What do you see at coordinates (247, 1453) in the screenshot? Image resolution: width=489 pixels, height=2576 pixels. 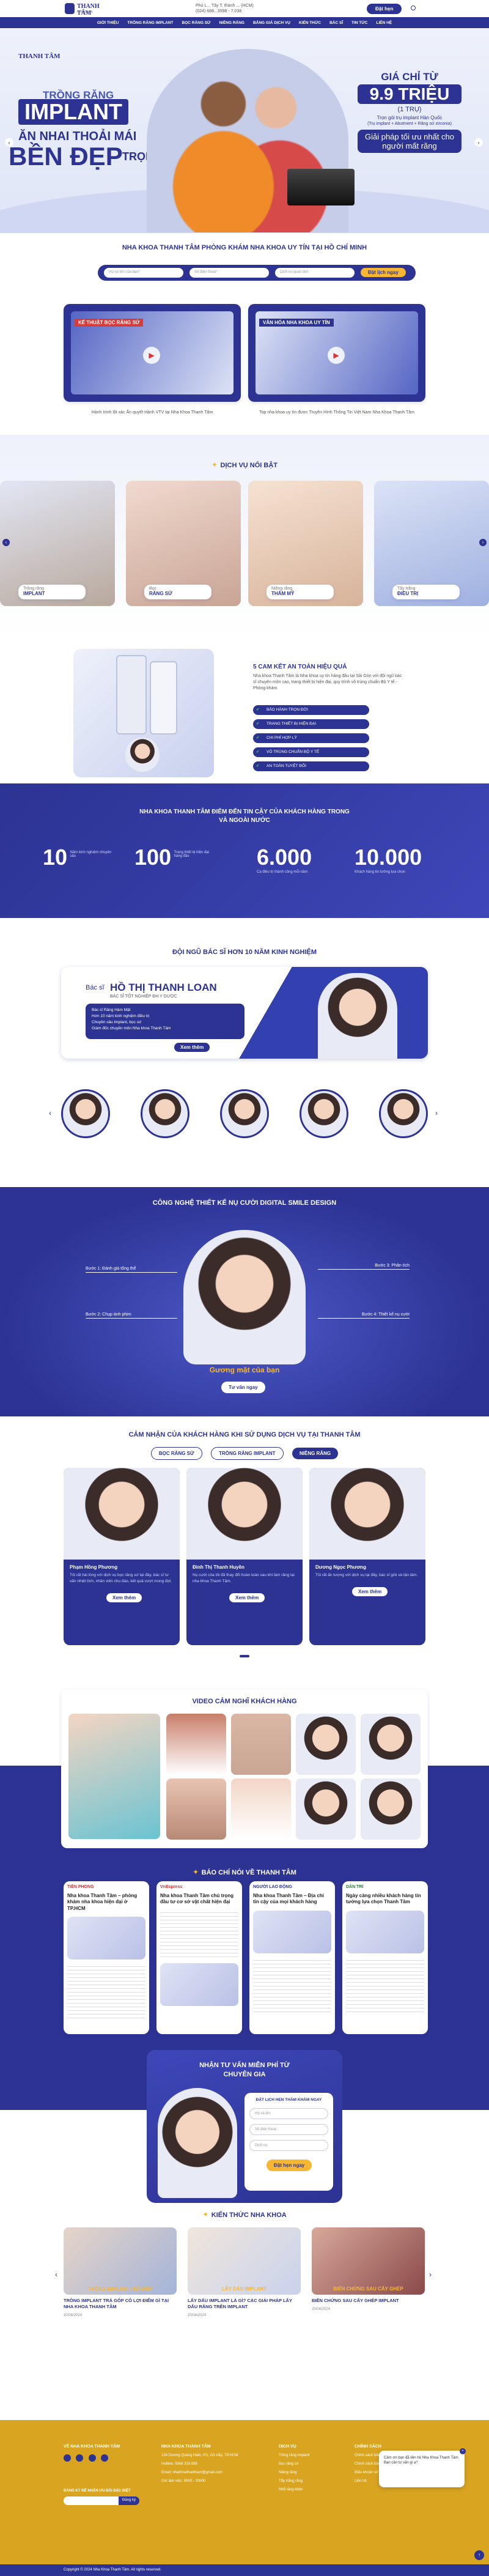 I see `review-tab: TRỒNG RĂNG IMPLANT` at bounding box center [247, 1453].